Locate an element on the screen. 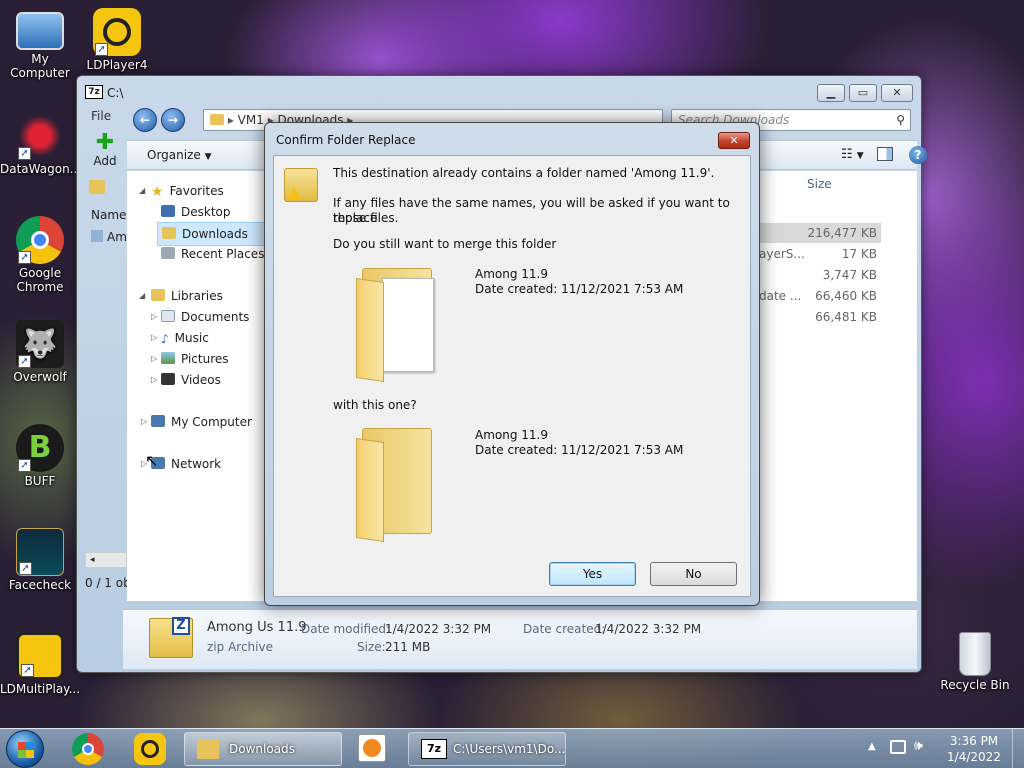  windows-logo-icon is located at coordinates (26, 750).